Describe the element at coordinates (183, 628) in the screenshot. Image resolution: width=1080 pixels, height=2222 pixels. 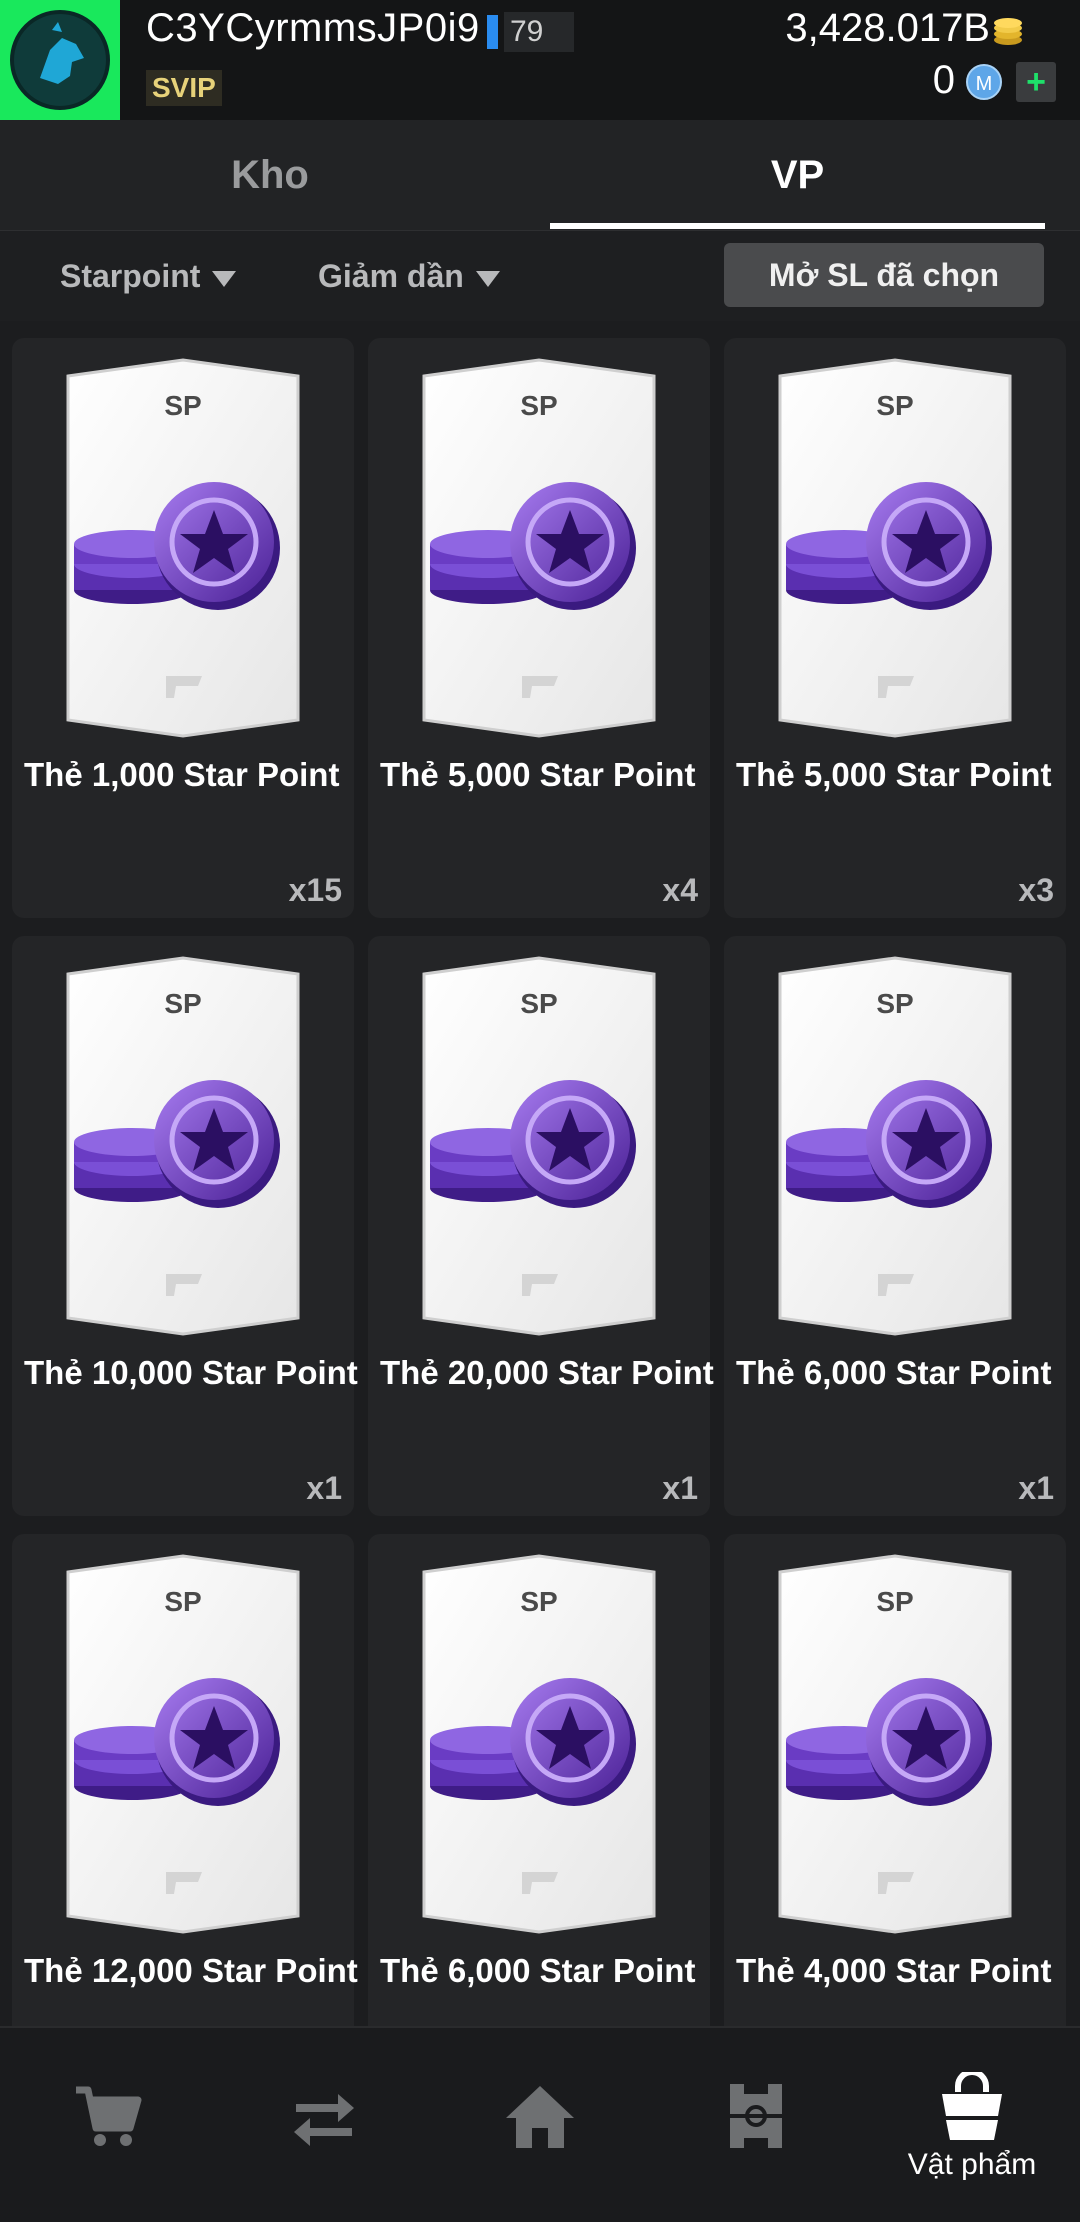
I see `inventory-item: SP Thẻ 1,000 Star Point x15` at that location.